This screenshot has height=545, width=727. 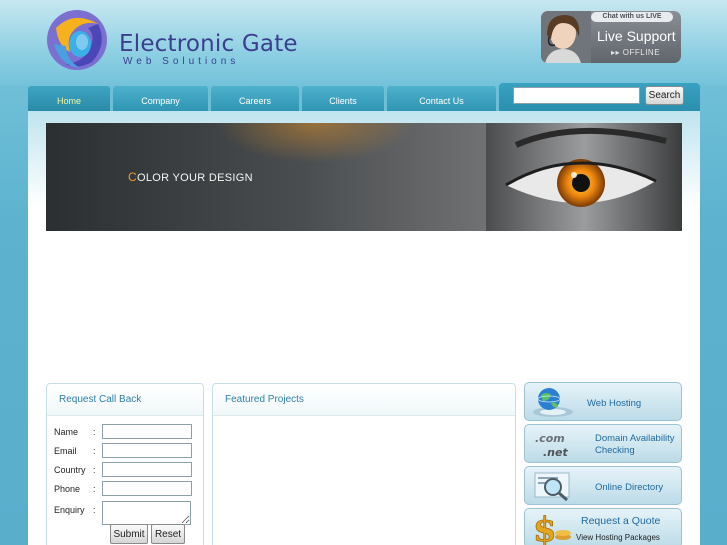 What do you see at coordinates (94, 451) in the screenshot?
I see `email-colon: :` at bounding box center [94, 451].